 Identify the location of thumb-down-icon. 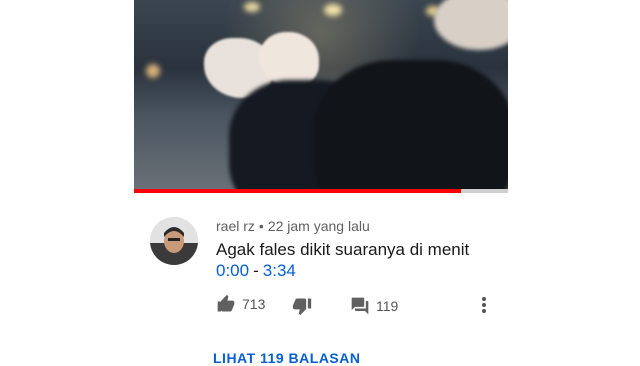
(302, 307).